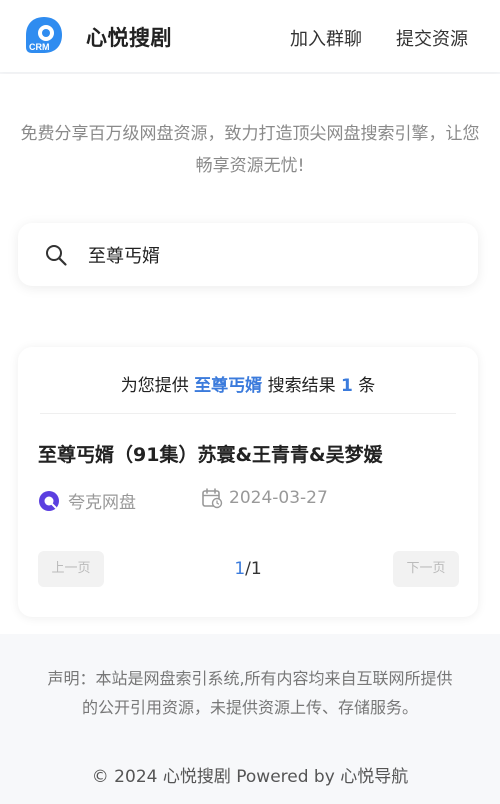 This screenshot has height=804, width=500. I want to click on calendar-icon, so click(212, 498).